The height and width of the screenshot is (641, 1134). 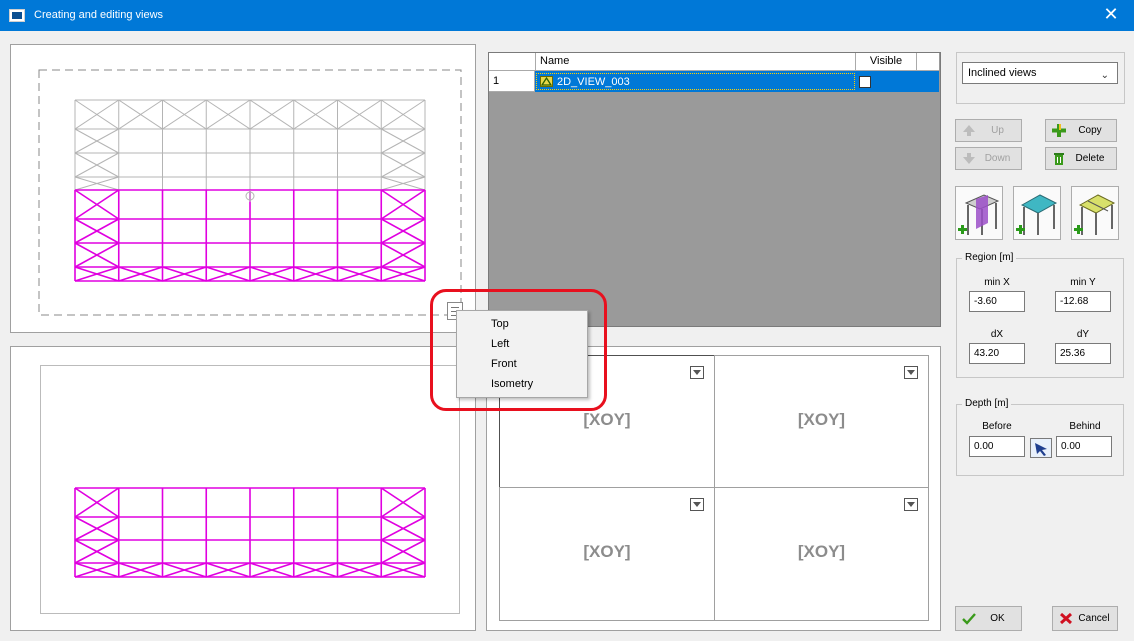 What do you see at coordinates (1083, 282) in the screenshot?
I see `min-y-label: min Y` at bounding box center [1083, 282].